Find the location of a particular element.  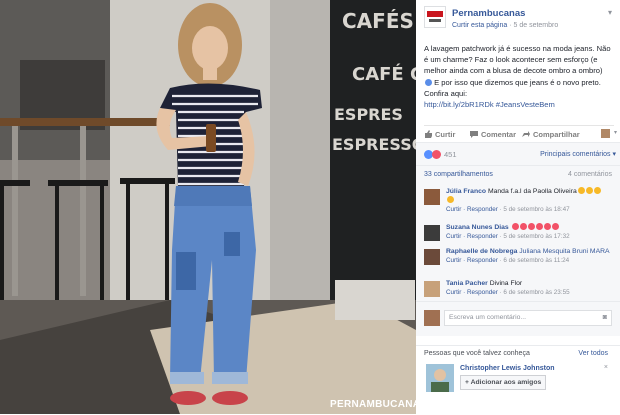

post-stats: 33 compartilhamentos 4 comentários is located at coordinates (518, 174).